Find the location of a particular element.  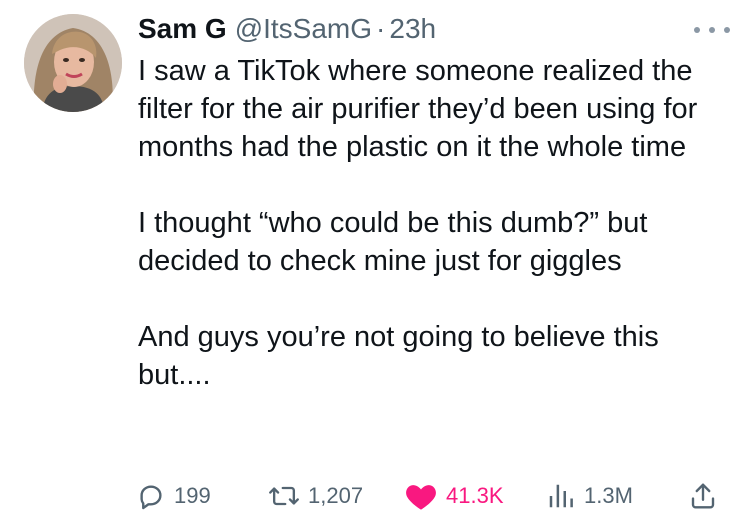

like-button: 41.3K is located at coordinates (454, 496).